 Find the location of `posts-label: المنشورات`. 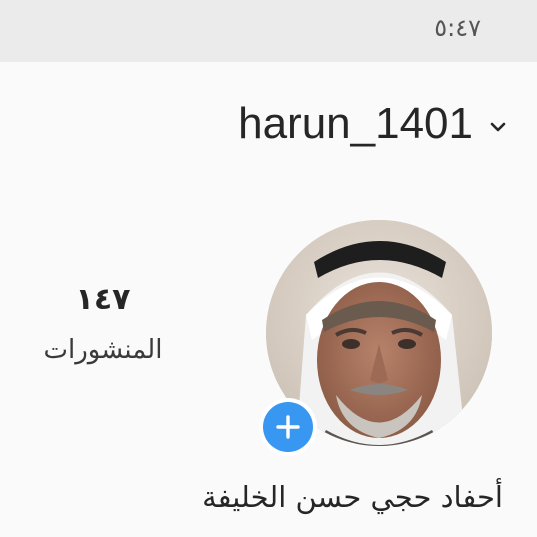

posts-label: المنشورات is located at coordinates (103, 350).